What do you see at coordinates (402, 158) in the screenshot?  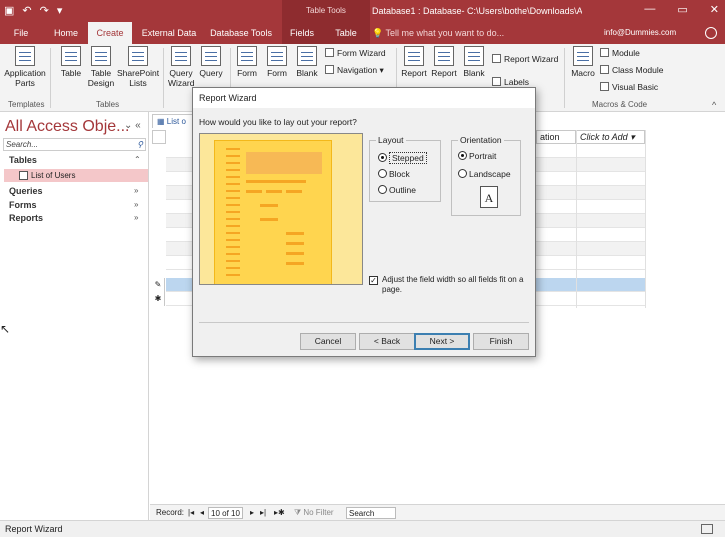 I see `layout-stepped-radio: Stepped` at bounding box center [402, 158].